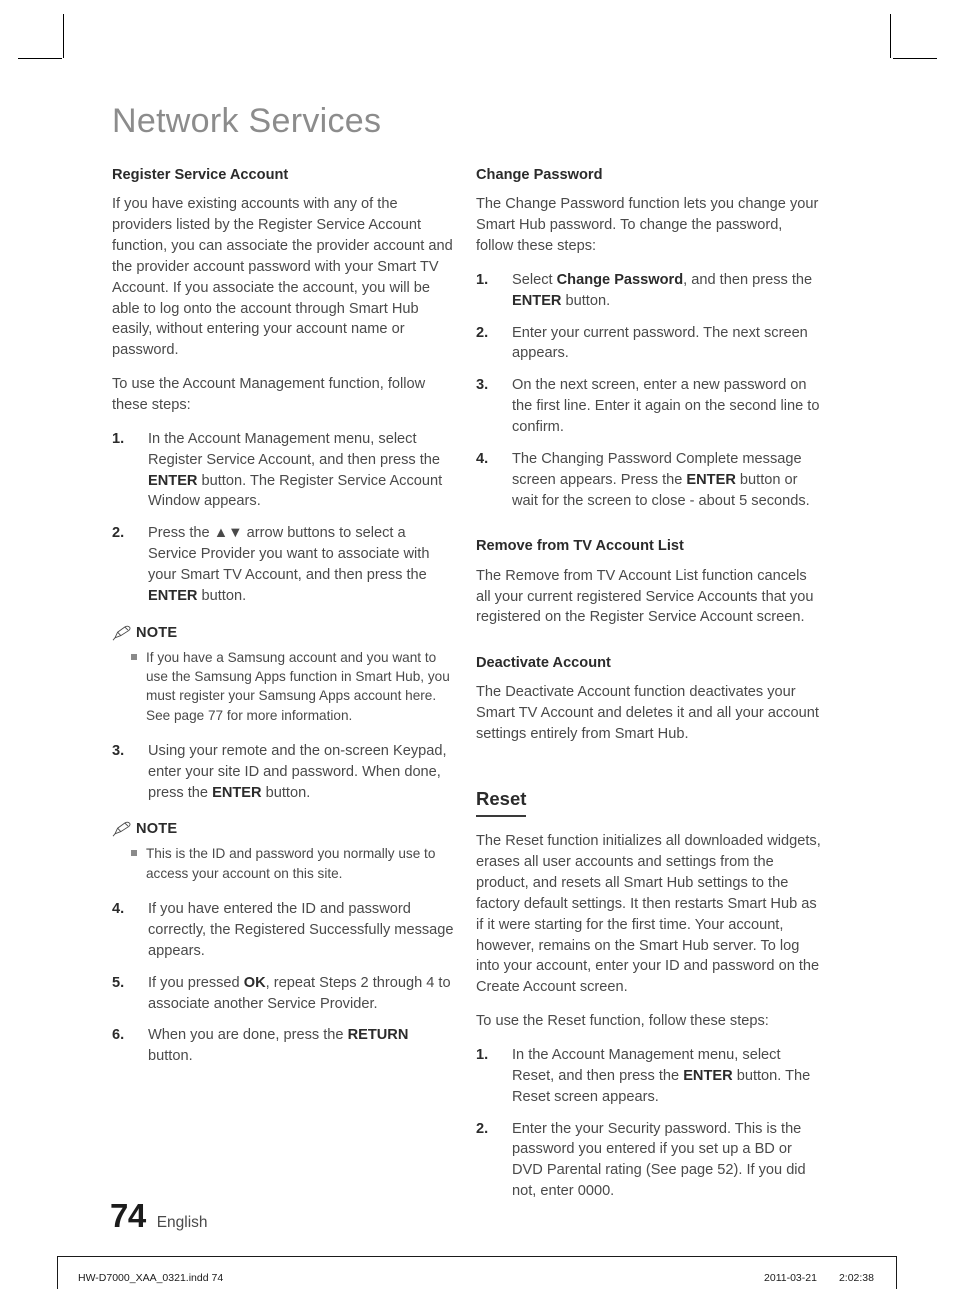  What do you see at coordinates (648, 794) in the screenshot?
I see `reset-heading-wrap: Reset` at bounding box center [648, 794].